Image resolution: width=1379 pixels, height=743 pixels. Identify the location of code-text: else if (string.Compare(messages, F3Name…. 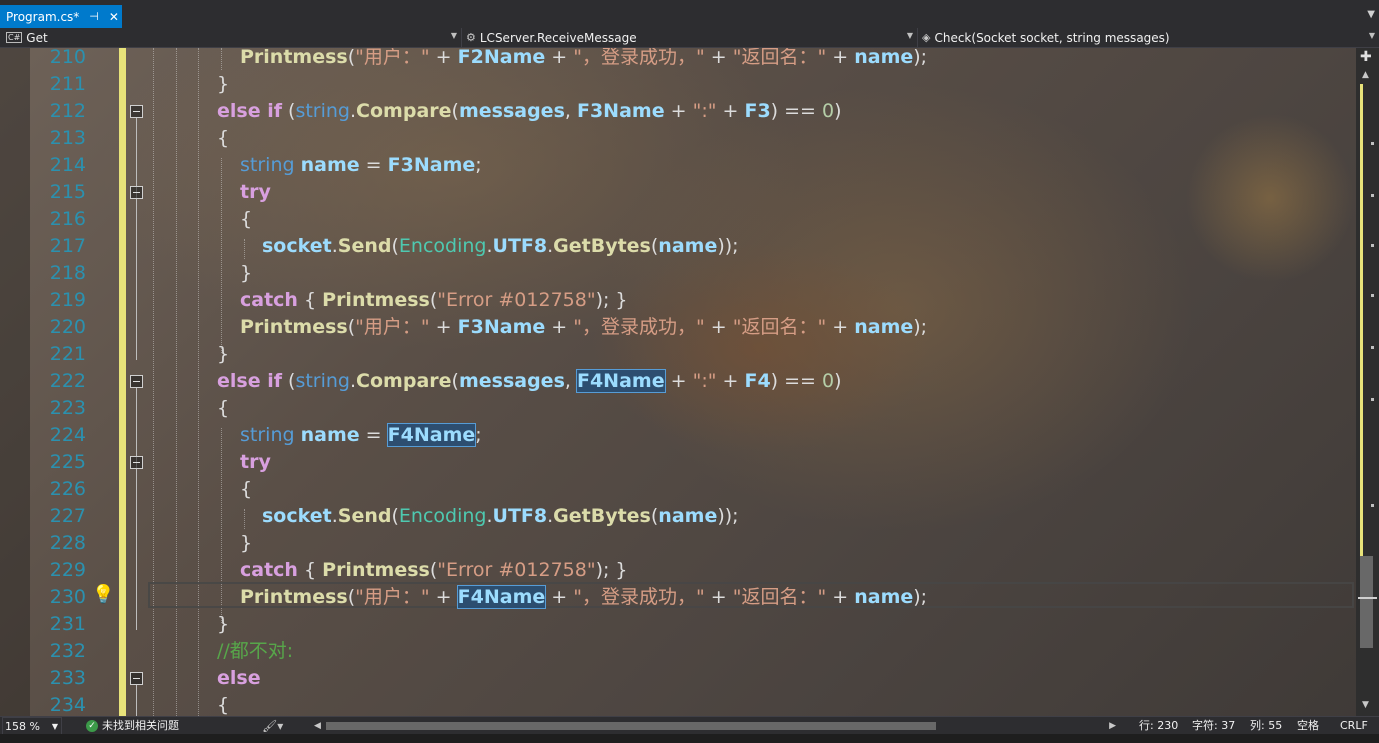
(529, 111).